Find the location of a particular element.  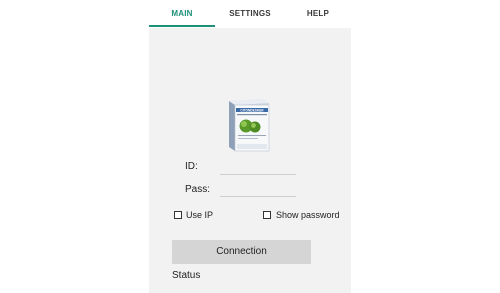

status-label: Status is located at coordinates (186, 275).